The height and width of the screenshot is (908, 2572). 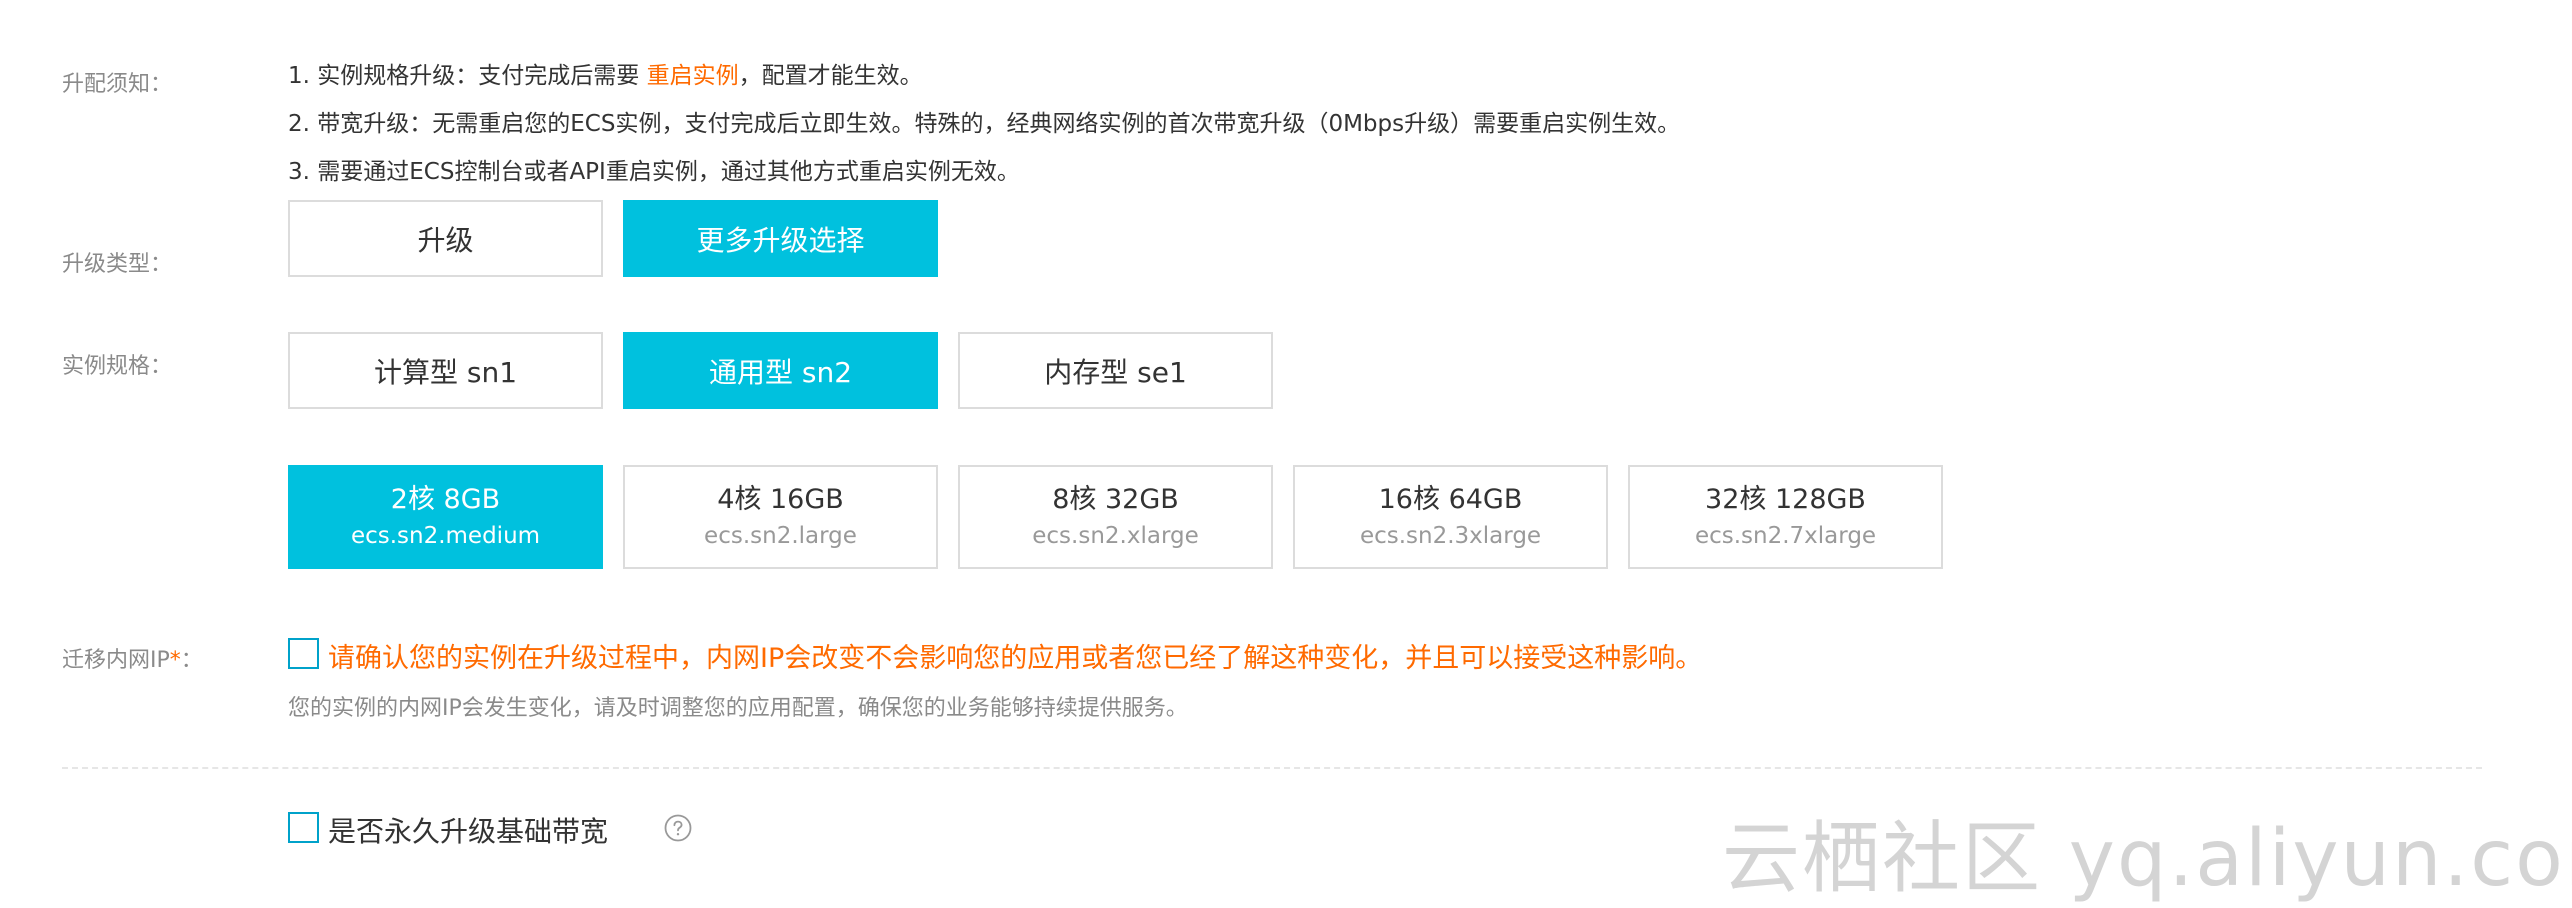 I want to click on bandwidth-upgrade-checkbox, so click(x=303, y=827).